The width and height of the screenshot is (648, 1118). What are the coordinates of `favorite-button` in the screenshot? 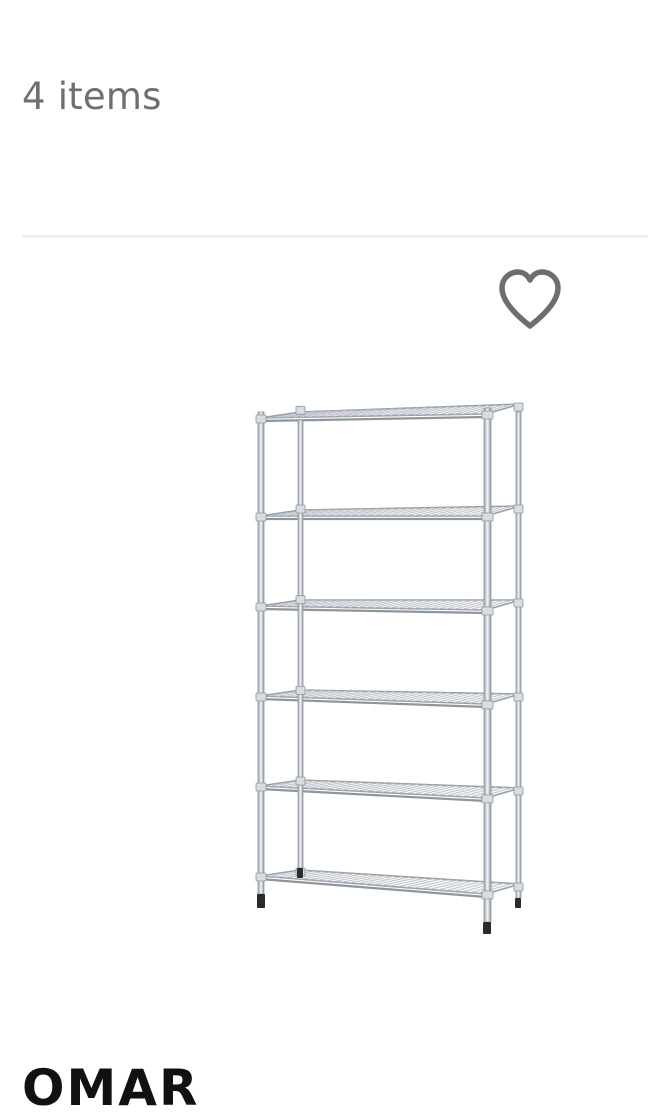 It's located at (530, 300).